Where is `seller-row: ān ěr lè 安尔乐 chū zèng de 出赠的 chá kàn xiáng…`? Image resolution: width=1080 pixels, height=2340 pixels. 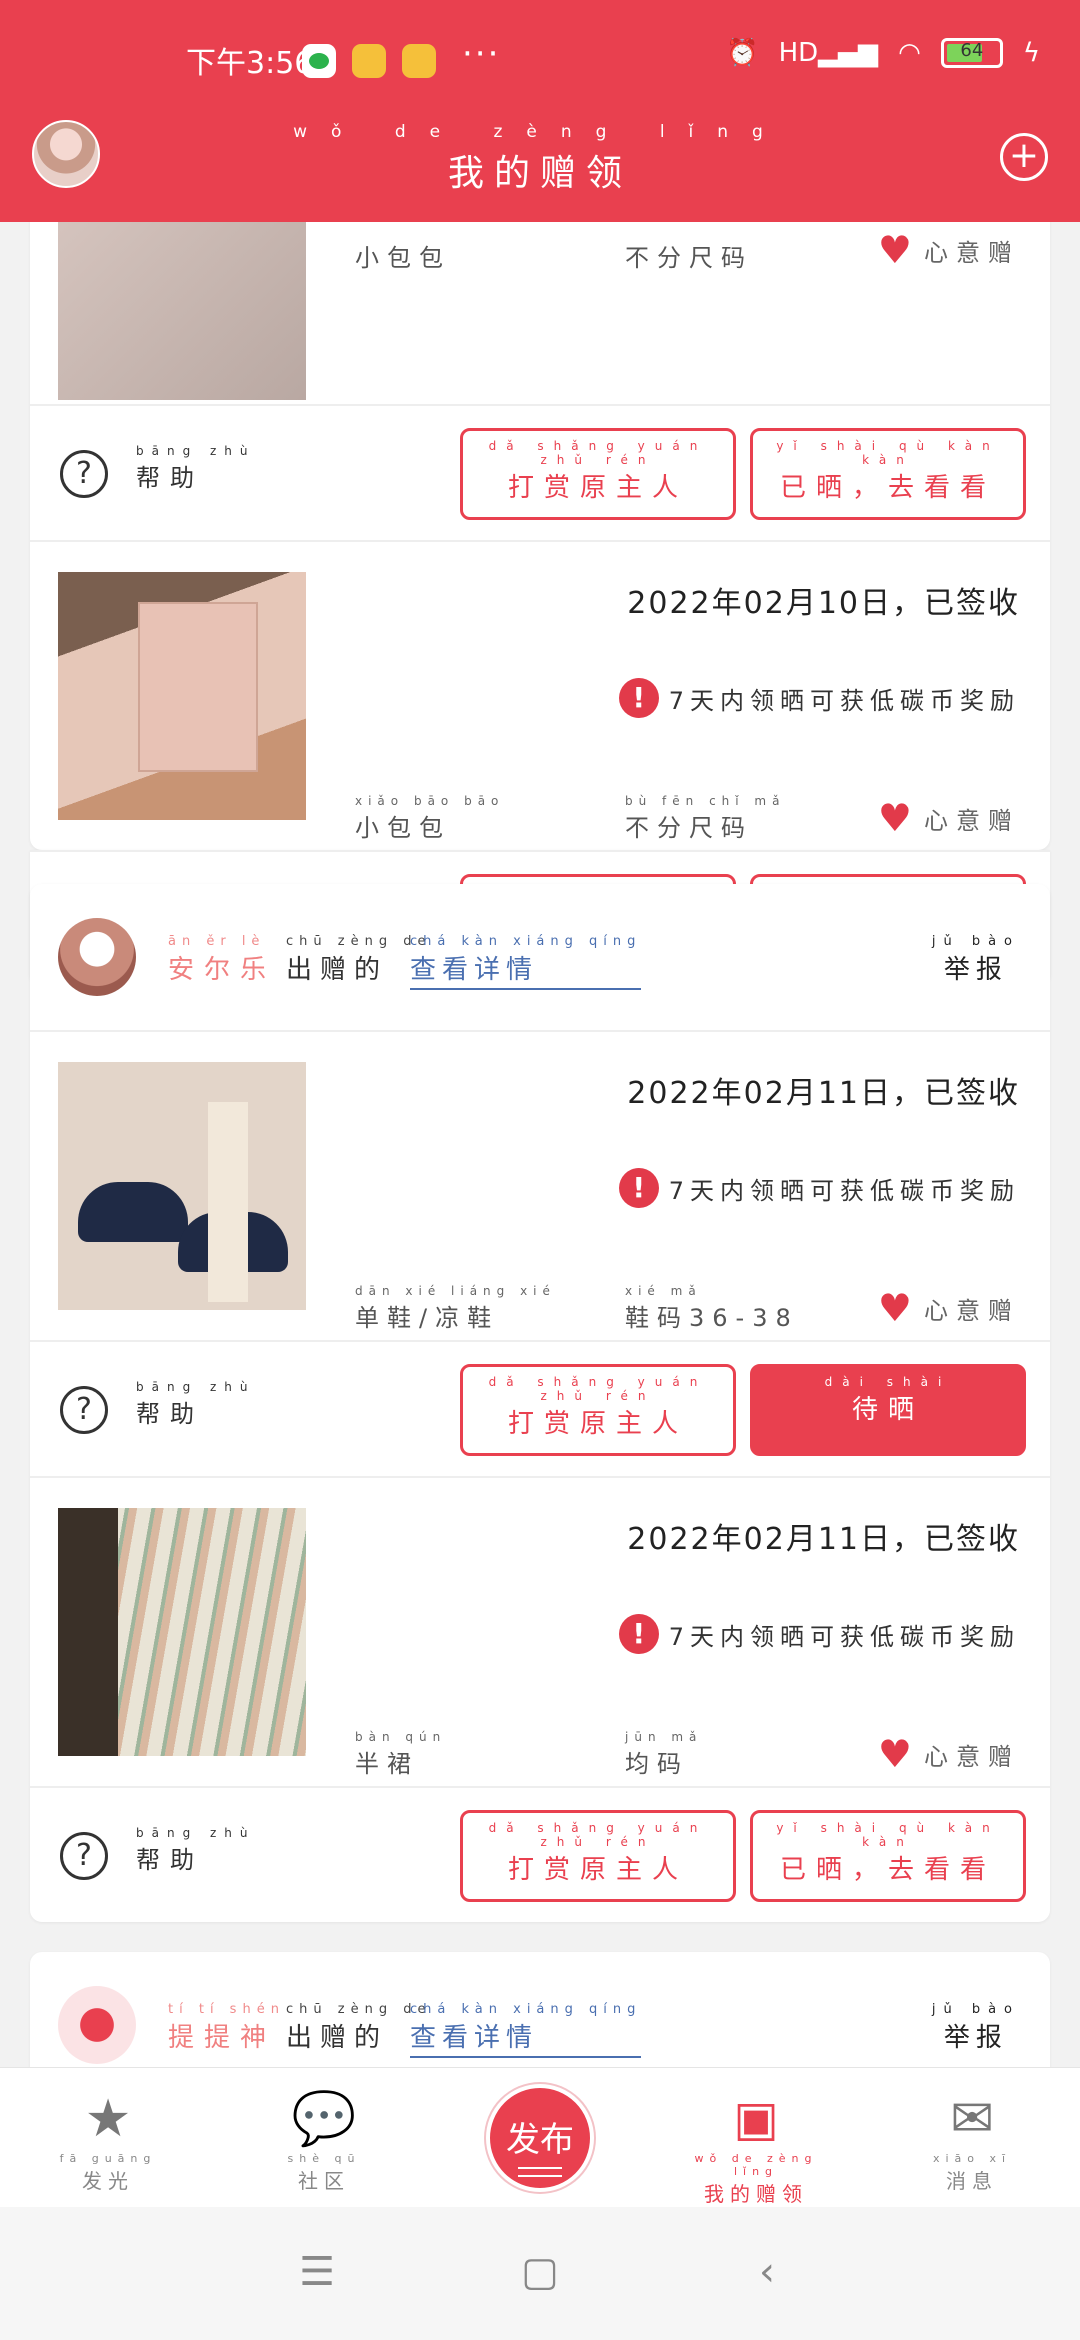 seller-row: ān ěr lè 安尔乐 chū zèng de 出赠的 chá kàn xiáng… is located at coordinates (540, 957).